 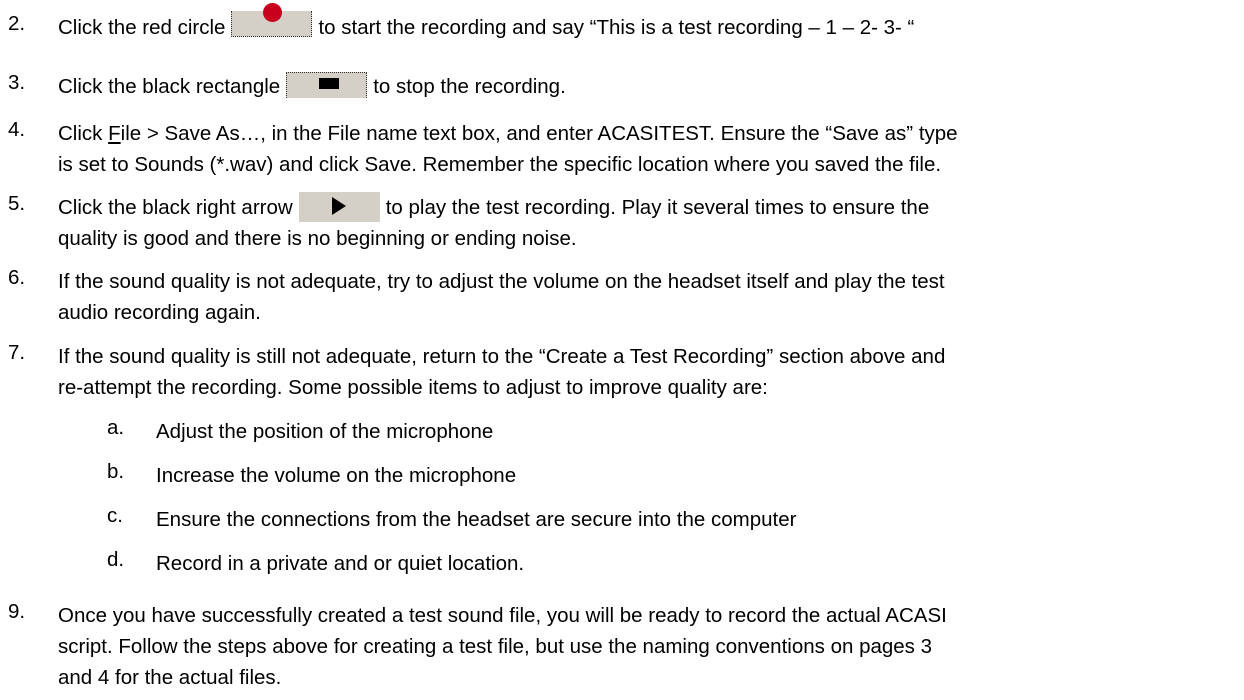 What do you see at coordinates (116, 471) in the screenshot?
I see `sub-item-letter: b.` at bounding box center [116, 471].